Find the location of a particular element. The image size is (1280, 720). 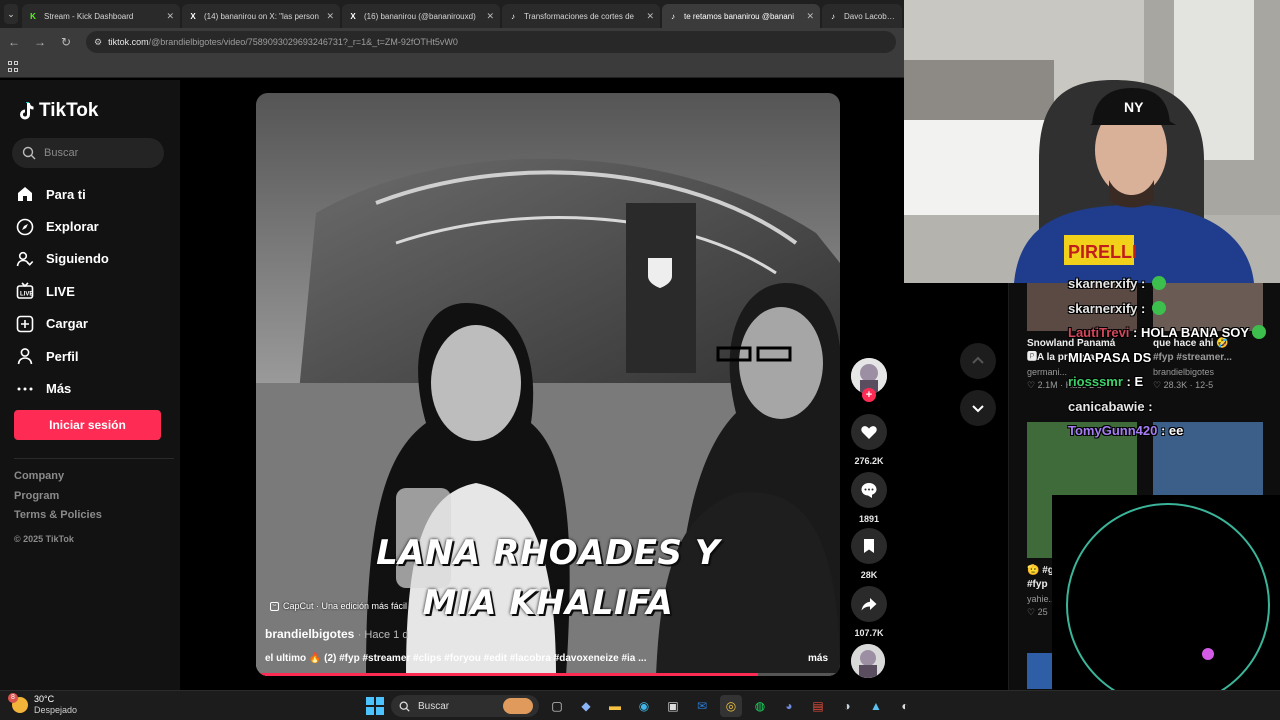

browser-tab: ♪ Davo Lacobra: Lo is located at coordinates (862, 16).